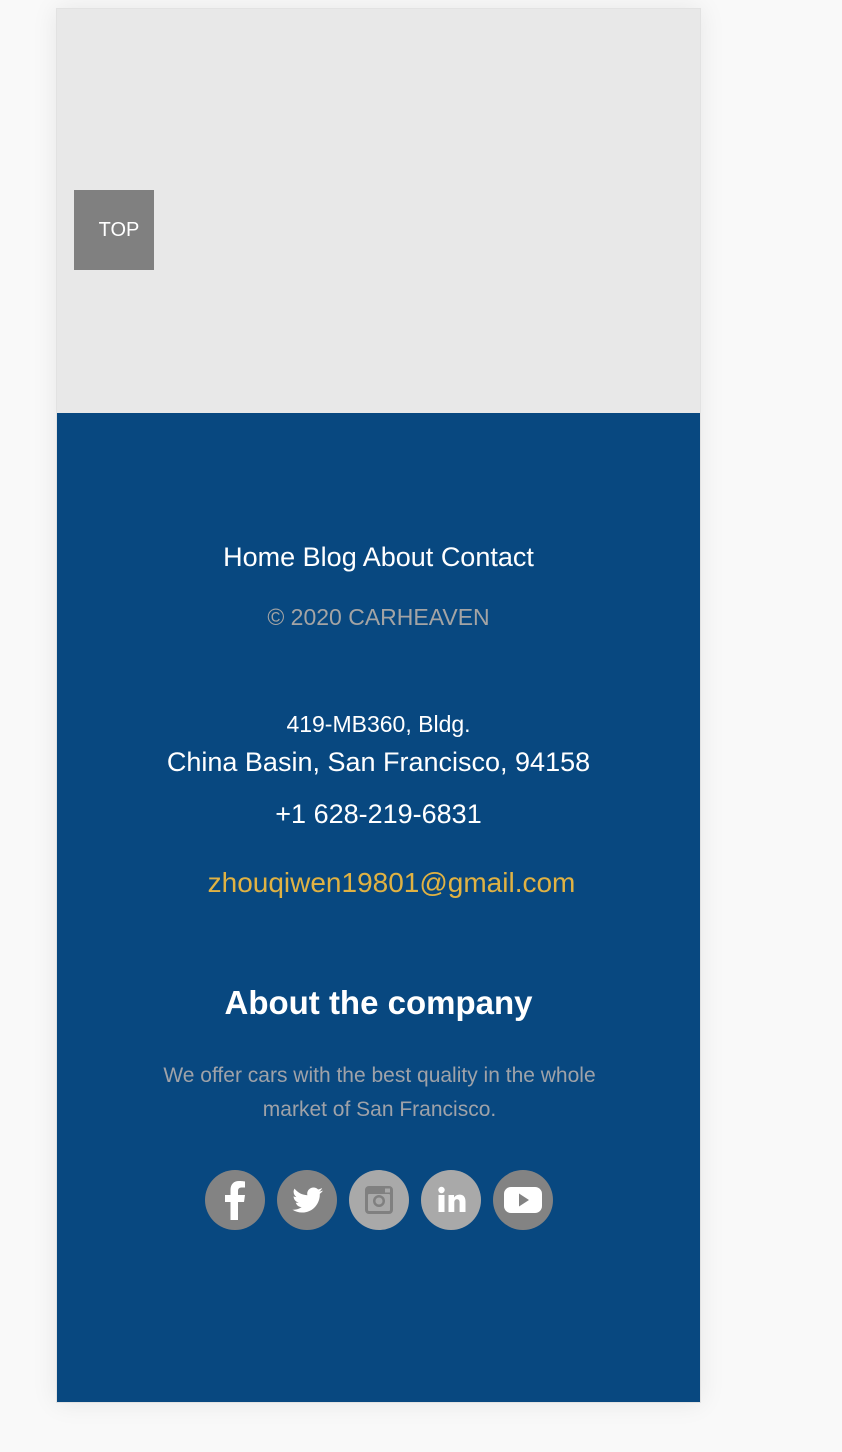 The image size is (842, 1452). I want to click on instagram-icon, so click(379, 1200).